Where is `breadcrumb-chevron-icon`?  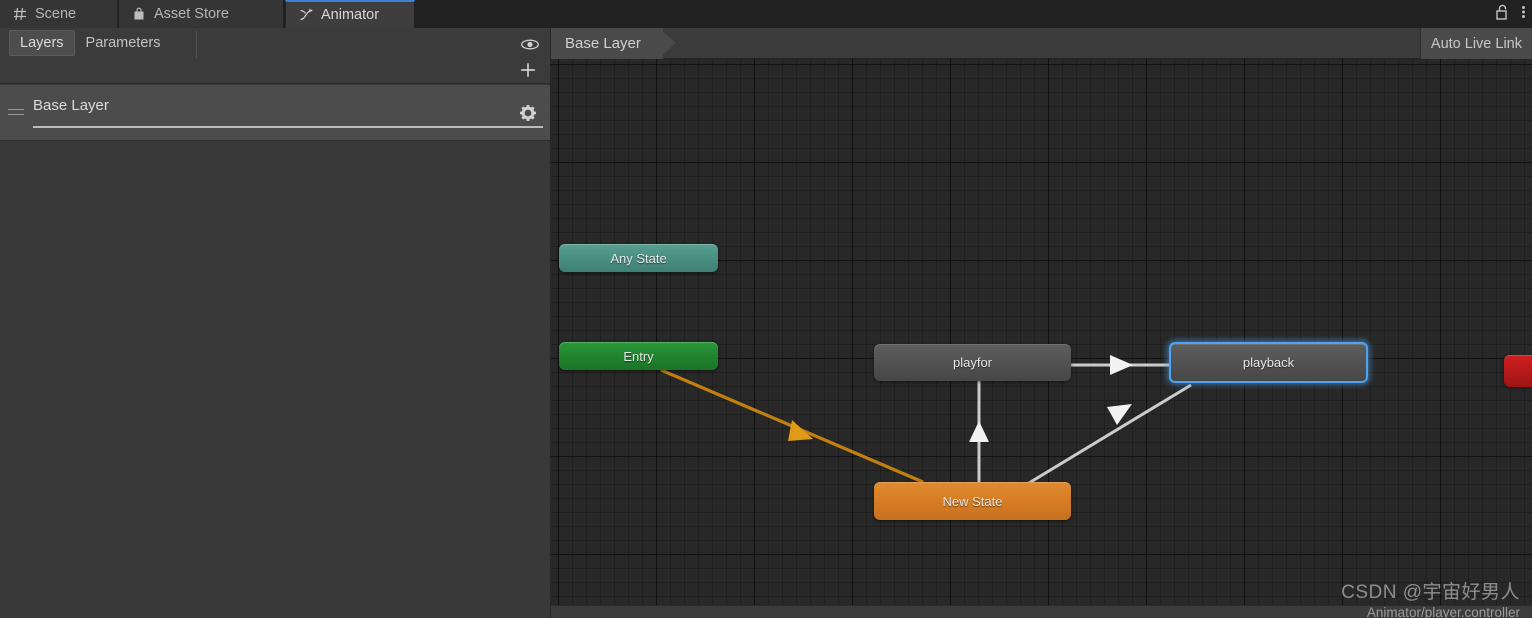
breadcrumb-chevron-icon is located at coordinates (667, 43).